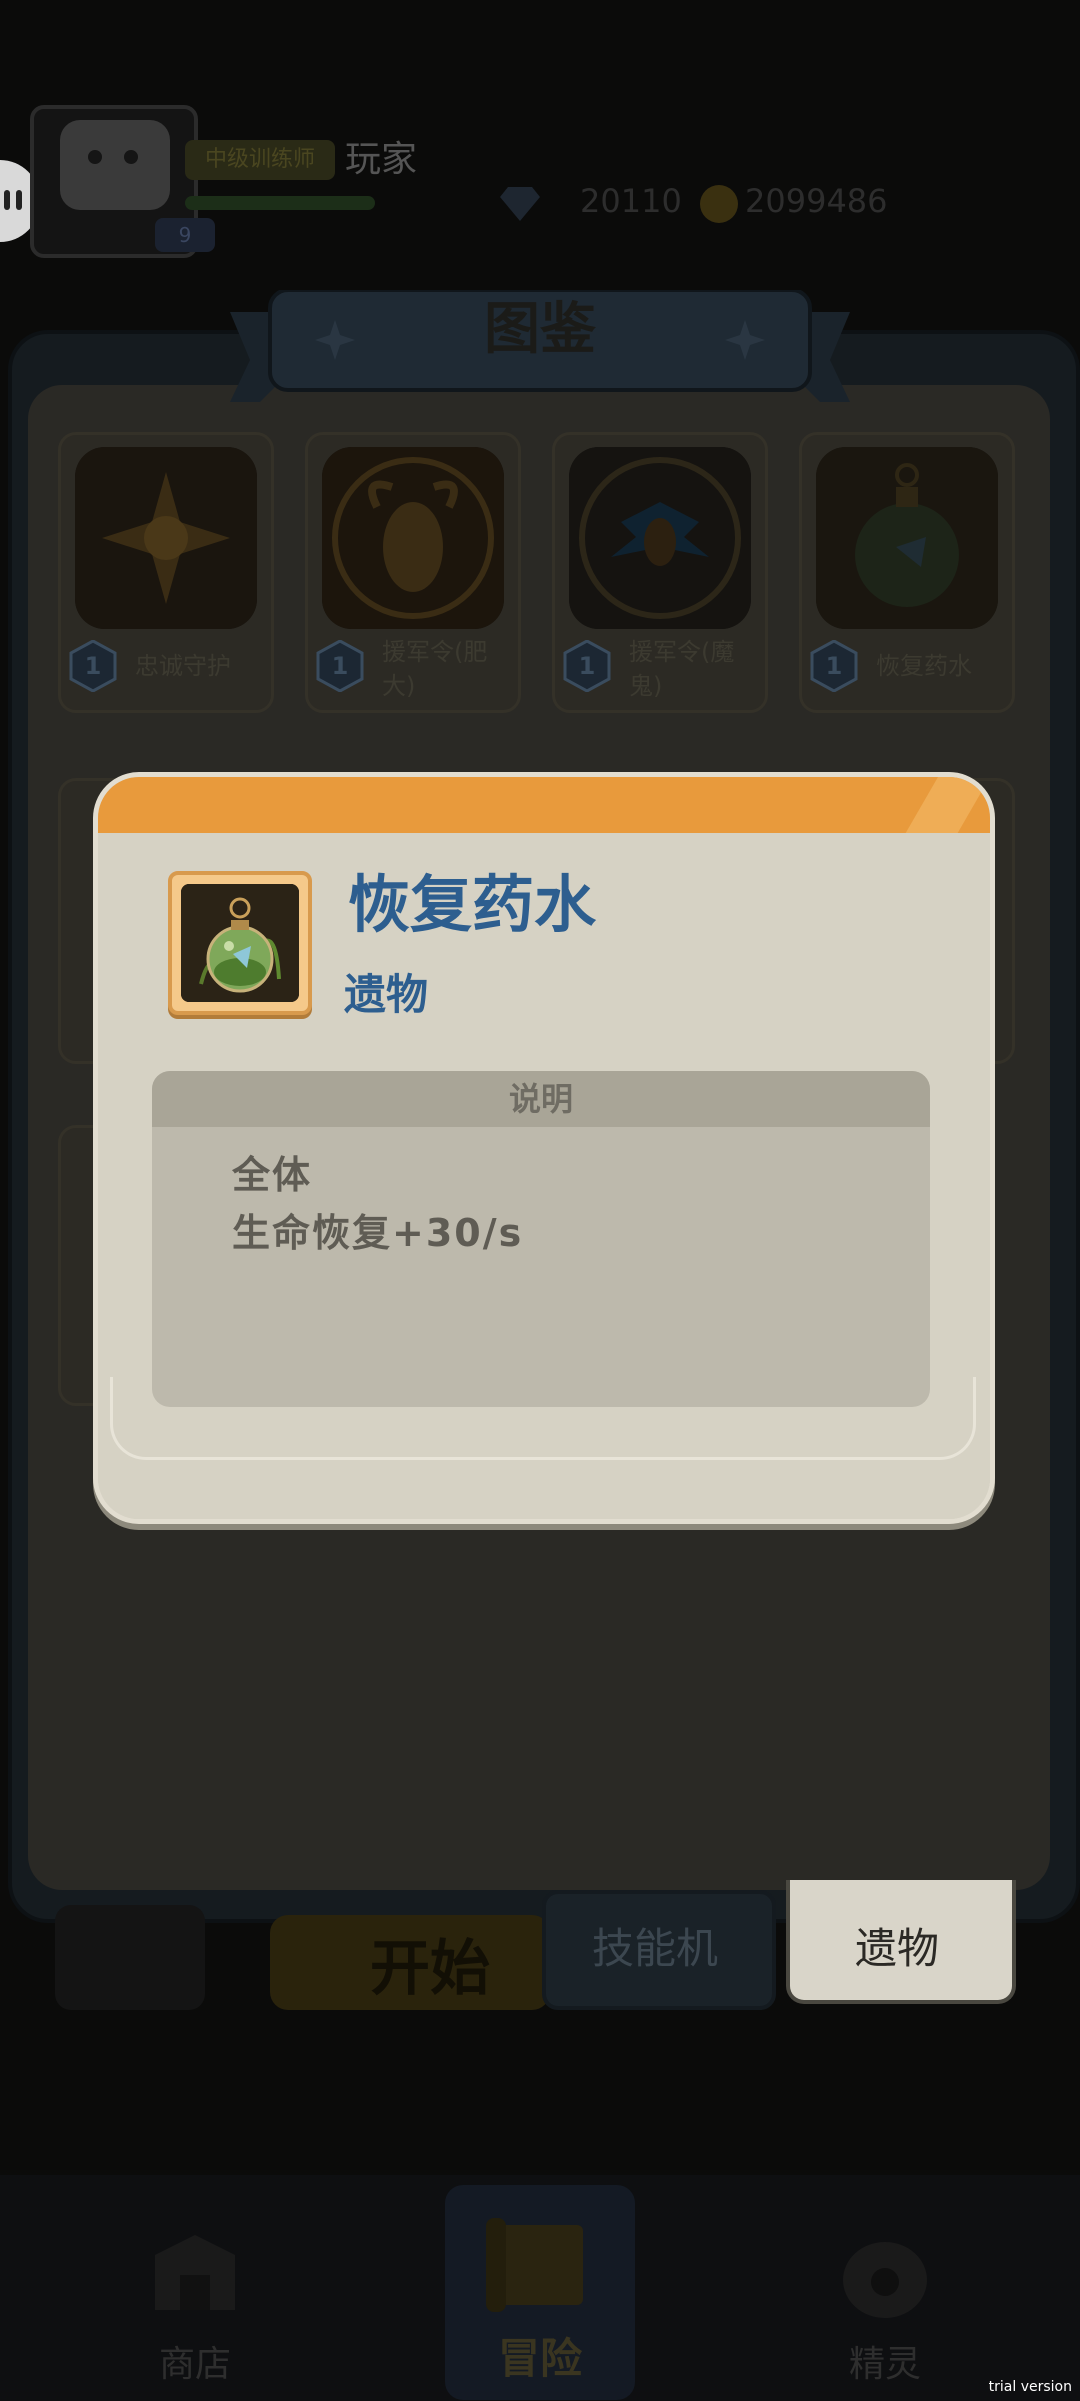  Describe the element at coordinates (654, 1948) in the screenshot. I see `tab-skill-machine-label: 技能机` at that location.